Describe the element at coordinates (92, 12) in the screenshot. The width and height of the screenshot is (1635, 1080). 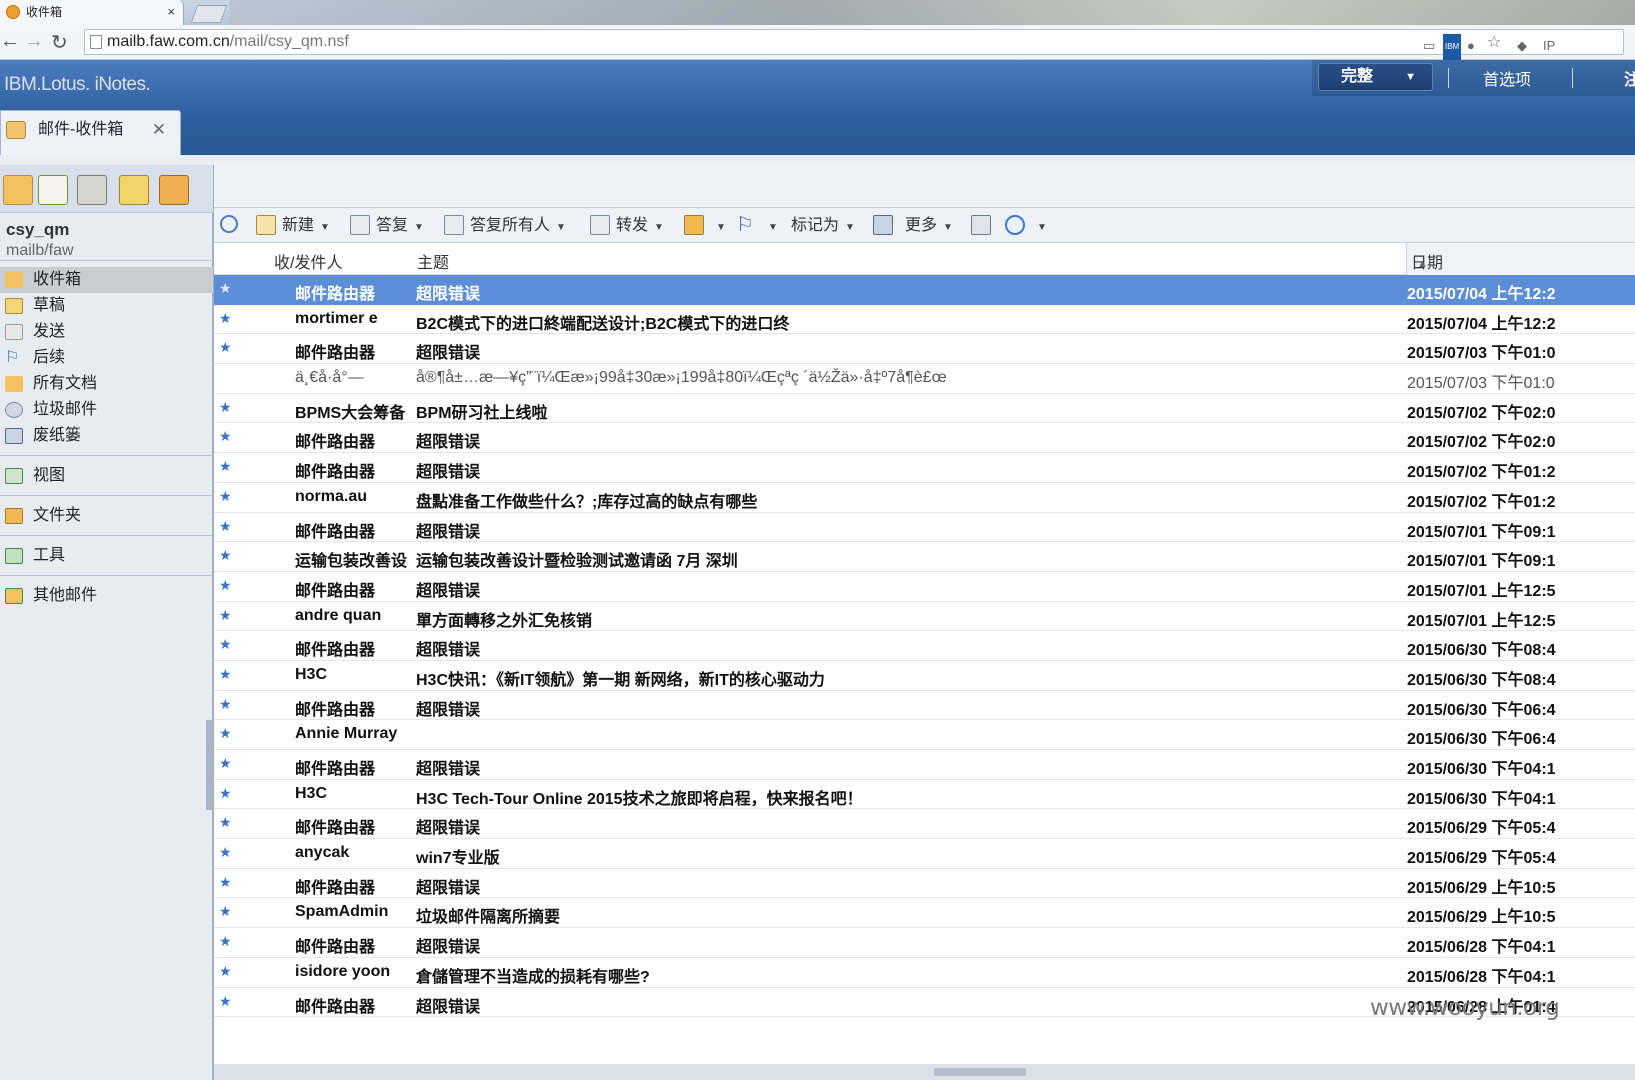
I see `browser-tab-active: 收件箱 ×` at that location.